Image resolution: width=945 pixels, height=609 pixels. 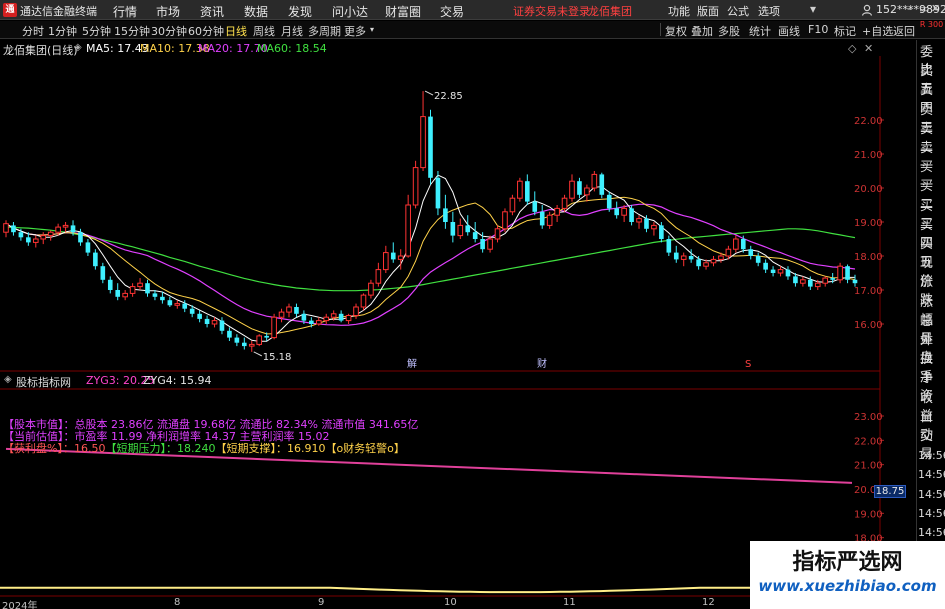 I want to click on overlay-short-support: 【短期支撑】：16.910, so click(x=270, y=448).